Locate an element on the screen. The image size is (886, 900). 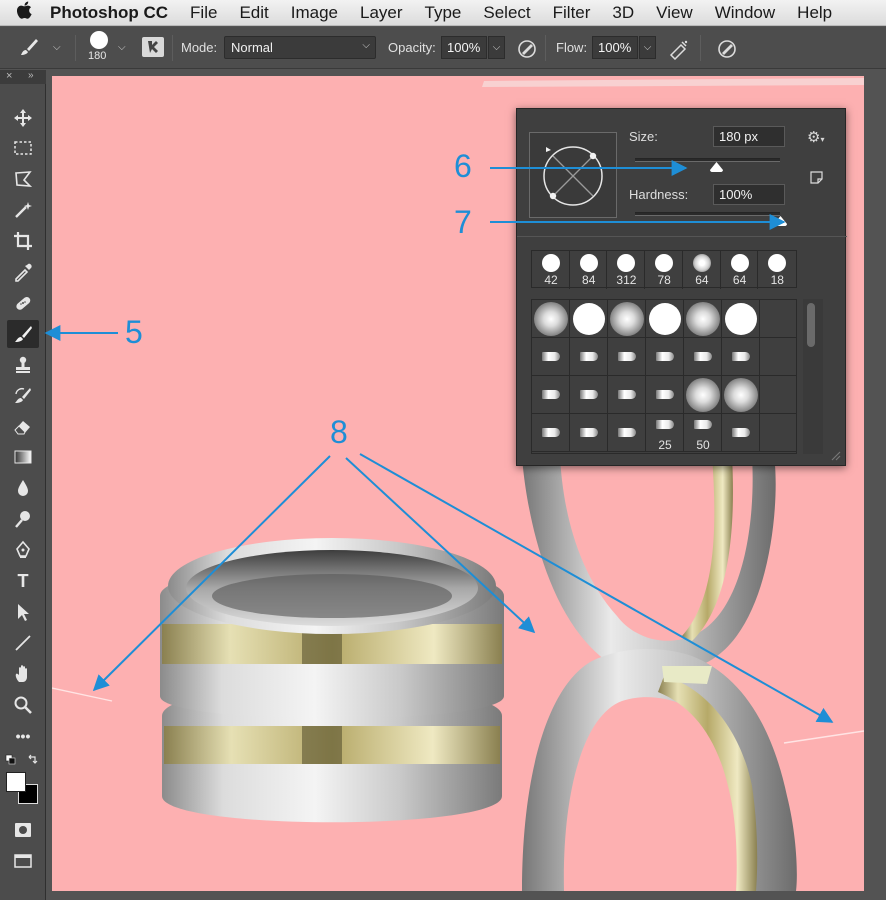
brush-panel-toggle-icon is located at coordinates (153, 47).